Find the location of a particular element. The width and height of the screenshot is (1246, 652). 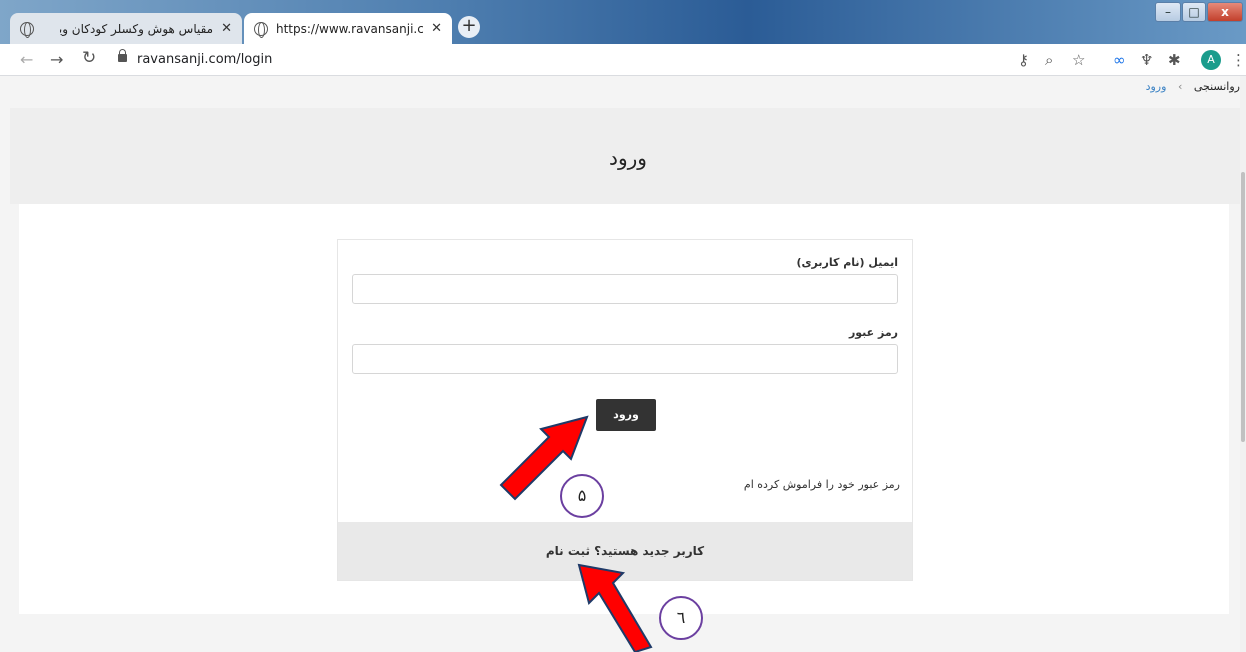

scrollbar-thumb is located at coordinates (1243, 307).